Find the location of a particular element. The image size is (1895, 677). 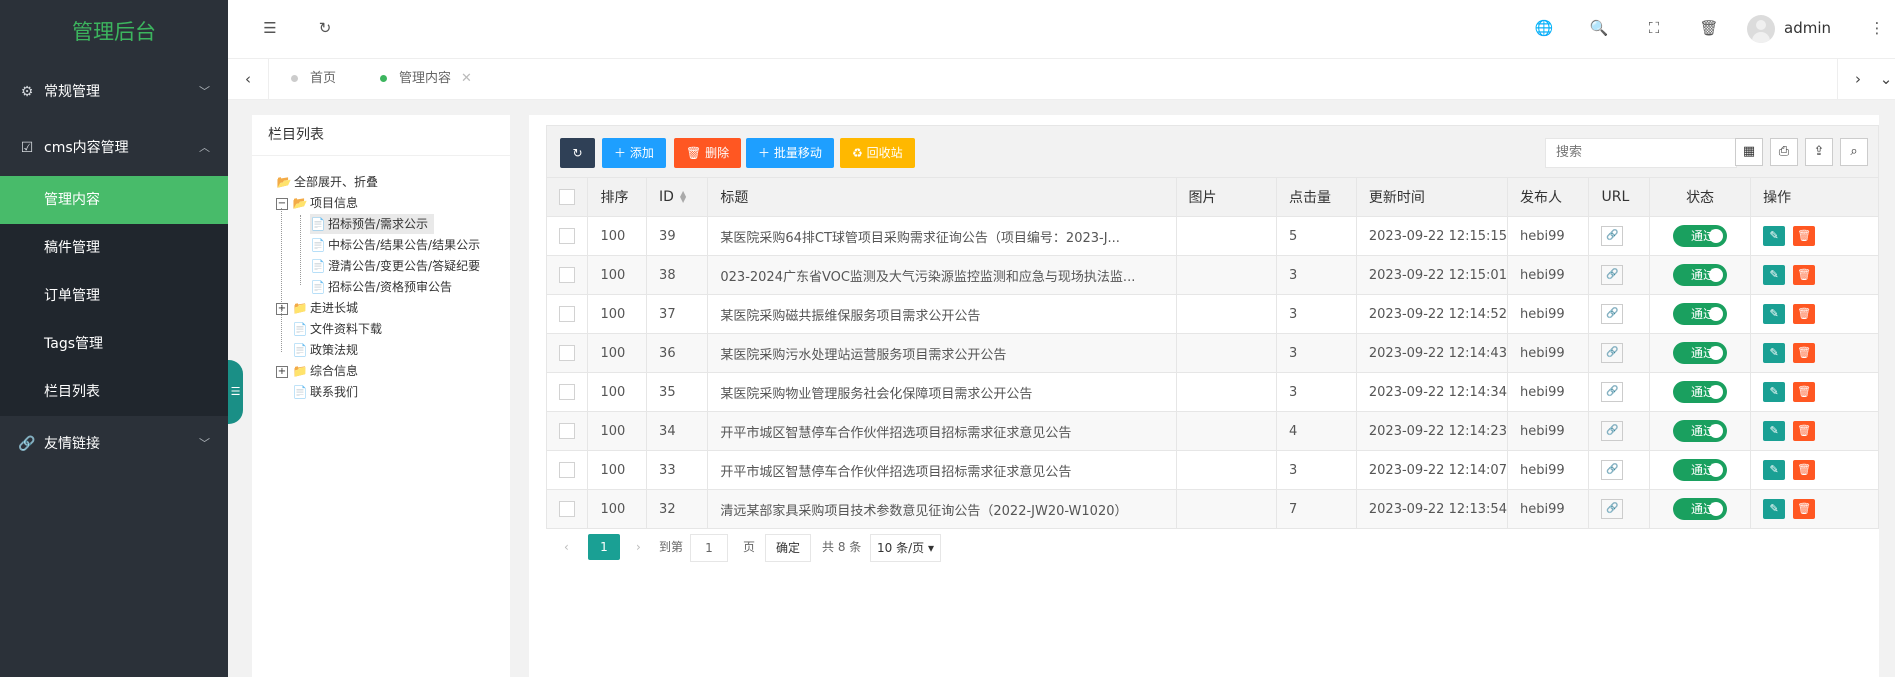

collapse-icon: − is located at coordinates (282, 203).